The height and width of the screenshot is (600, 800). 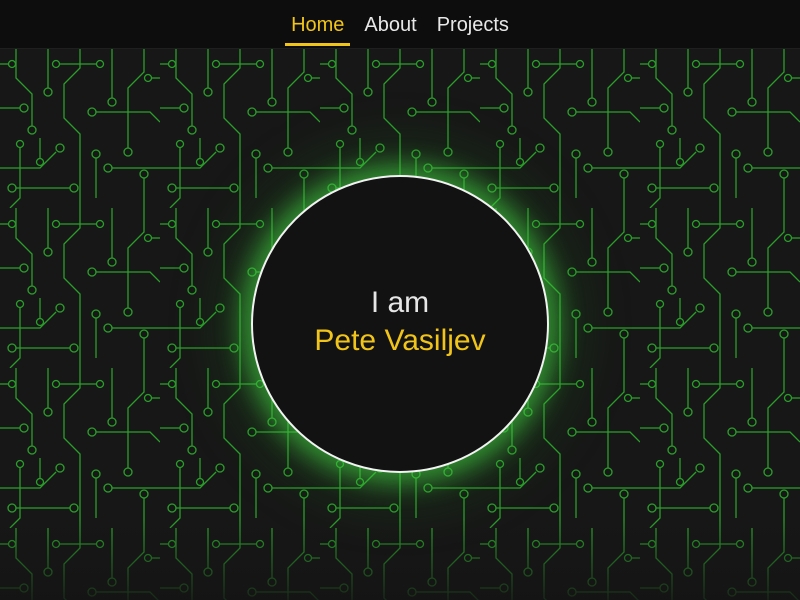 I want to click on nav-link-projects: Projects, so click(x=473, y=24).